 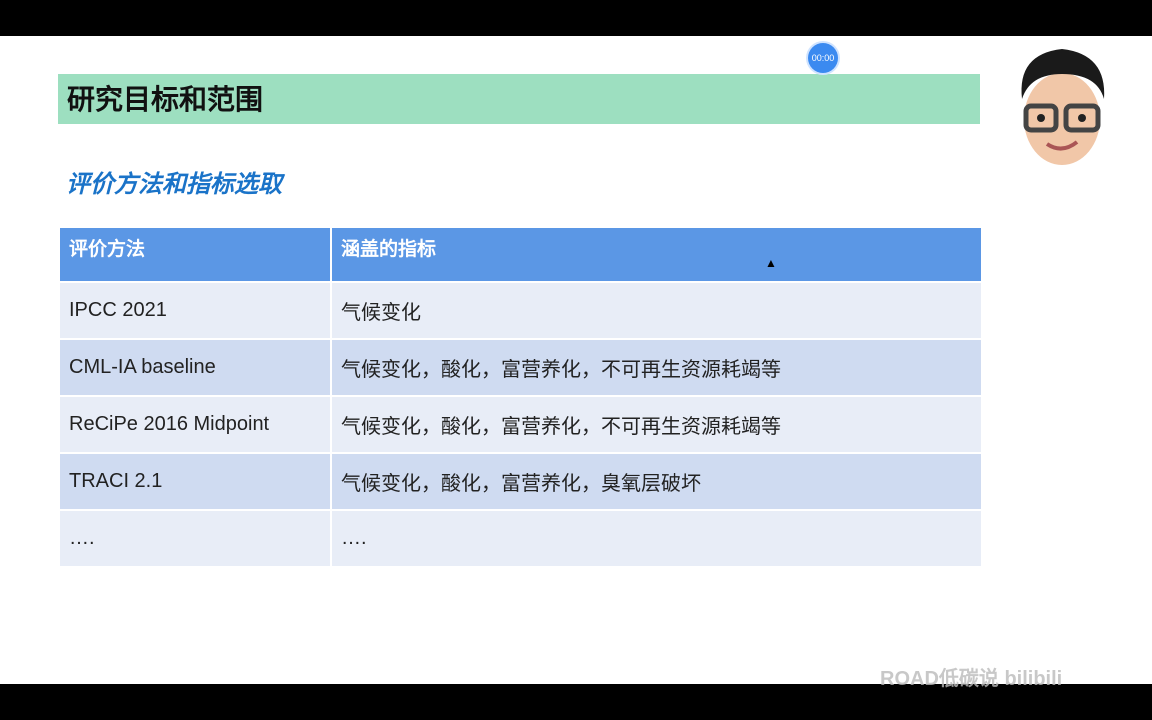 I want to click on recording-timer: 00:00, so click(x=823, y=58).